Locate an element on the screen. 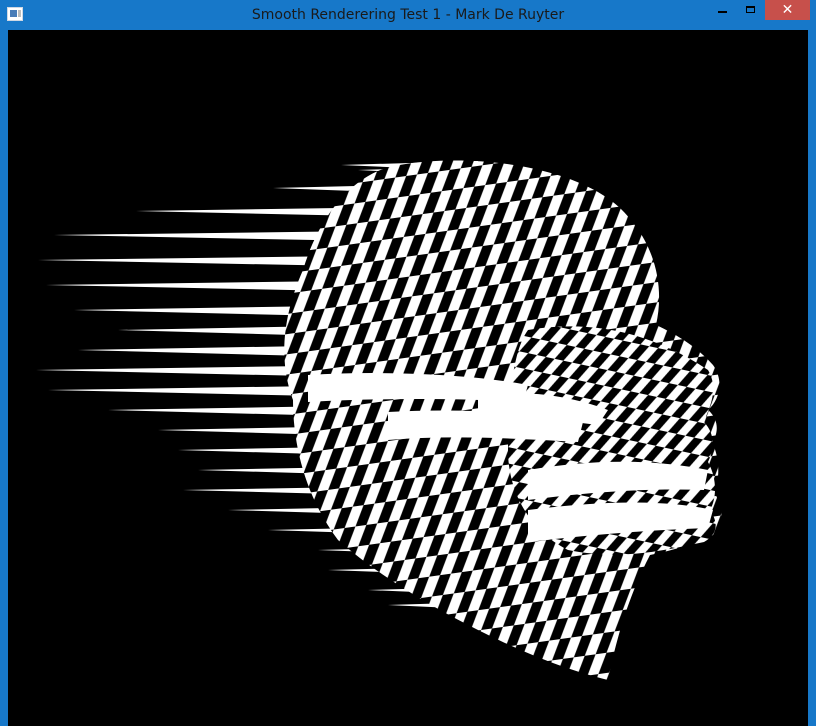  close-button: ✕ is located at coordinates (787, 10).